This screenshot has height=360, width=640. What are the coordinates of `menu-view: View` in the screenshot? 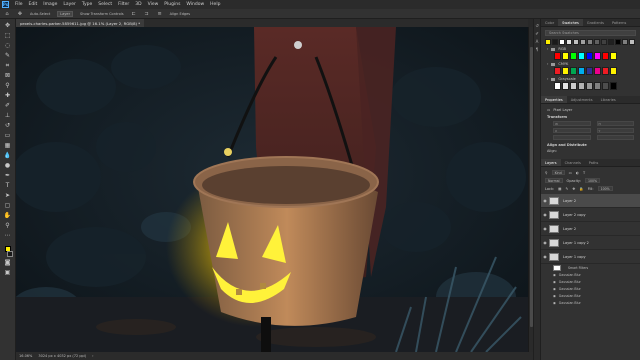 It's located at (153, 4).